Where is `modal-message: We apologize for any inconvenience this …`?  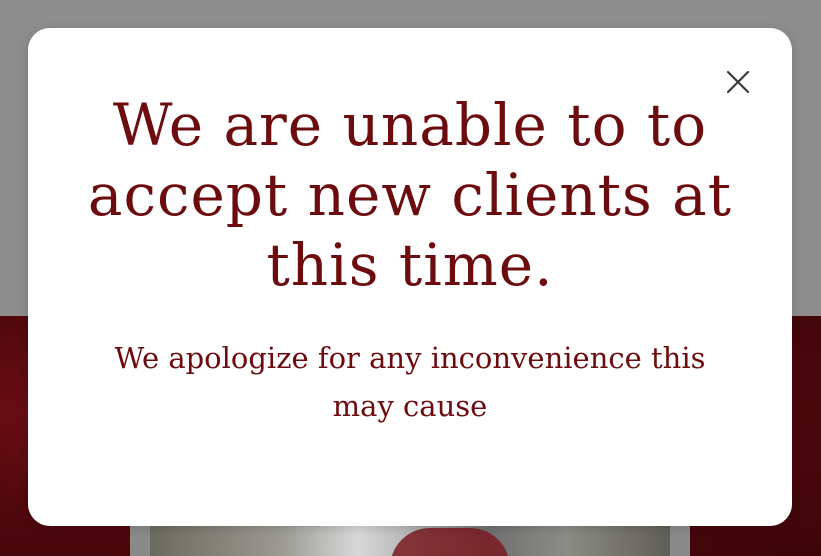 modal-message: We apologize for any inconvenience this … is located at coordinates (410, 382).